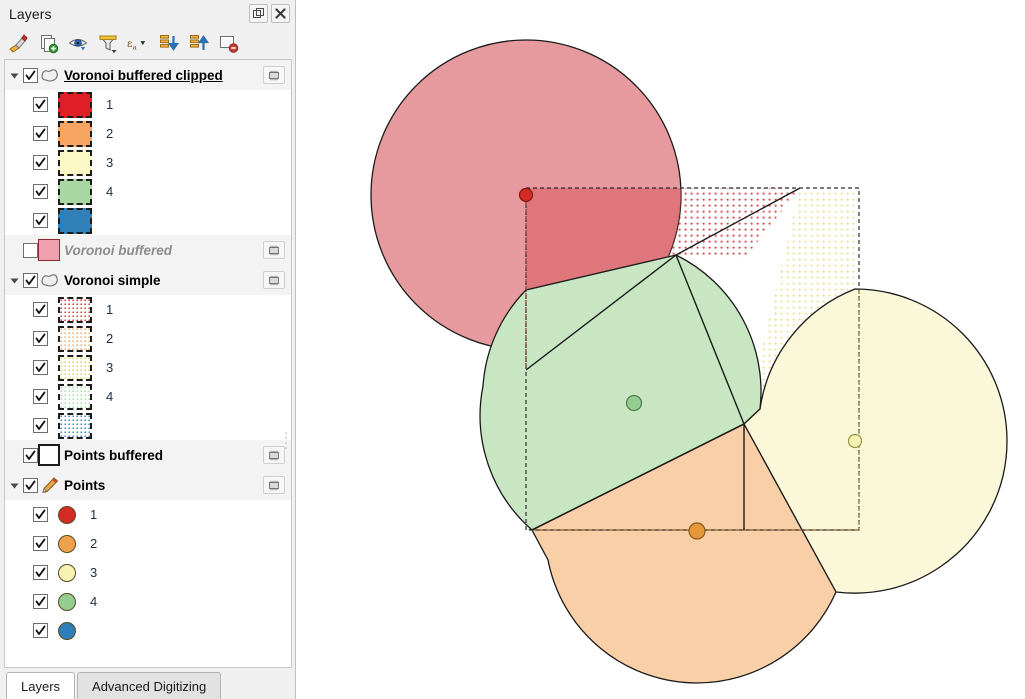  Describe the element at coordinates (14, 280) in the screenshot. I see `expander-voronoi-simple` at that location.